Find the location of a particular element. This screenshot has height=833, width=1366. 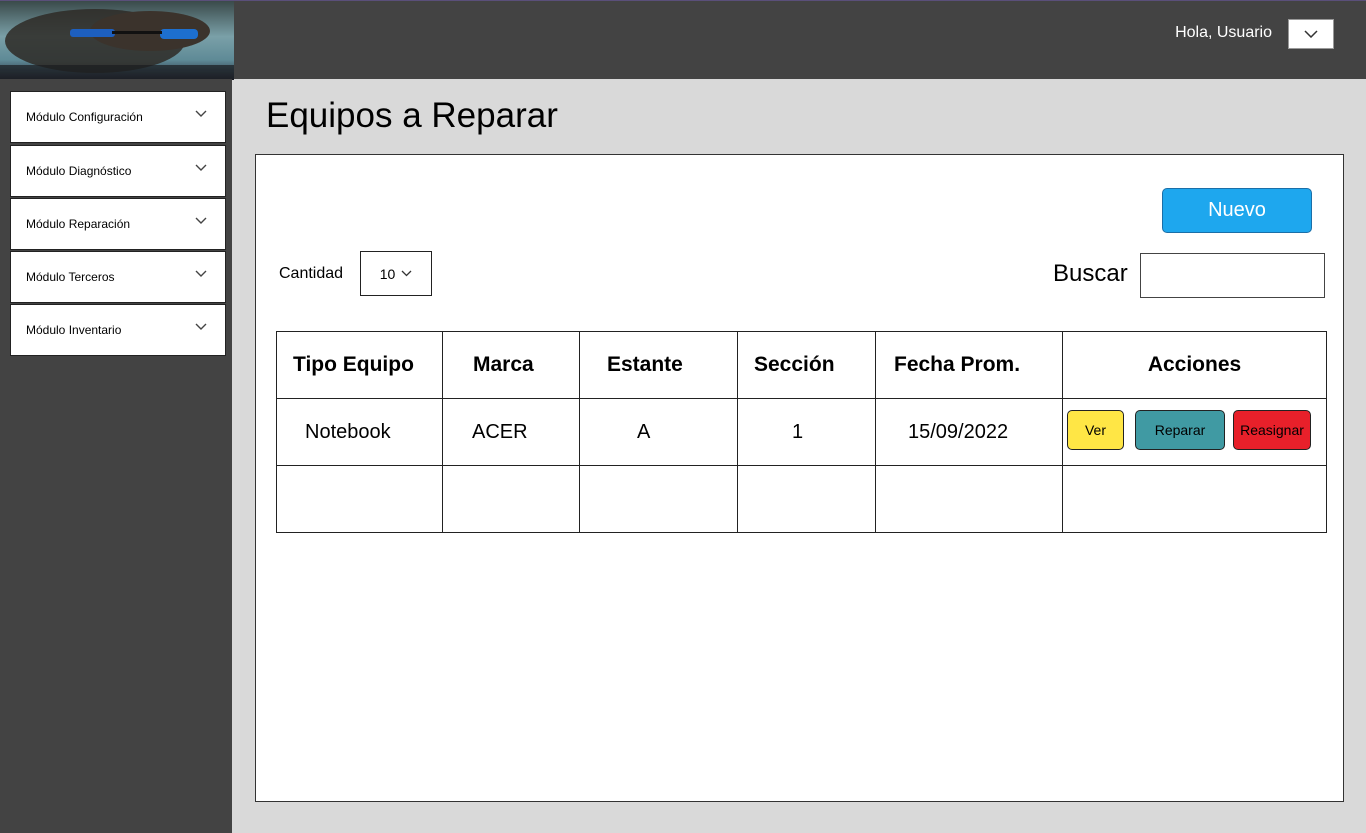

logo-image is located at coordinates (117, 40).